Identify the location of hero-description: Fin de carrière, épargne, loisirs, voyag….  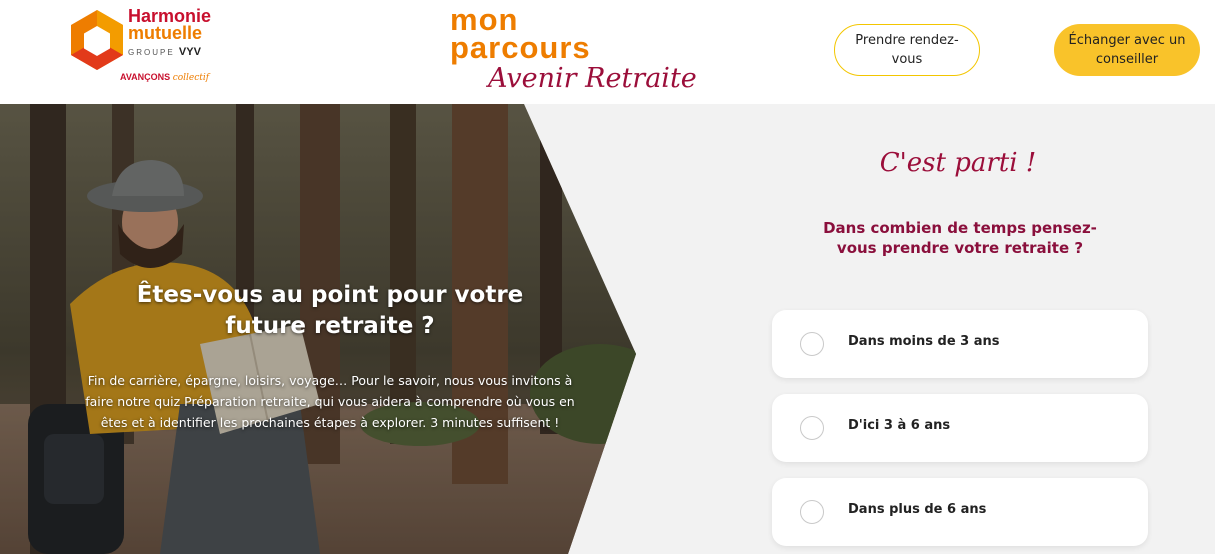
(330, 401).